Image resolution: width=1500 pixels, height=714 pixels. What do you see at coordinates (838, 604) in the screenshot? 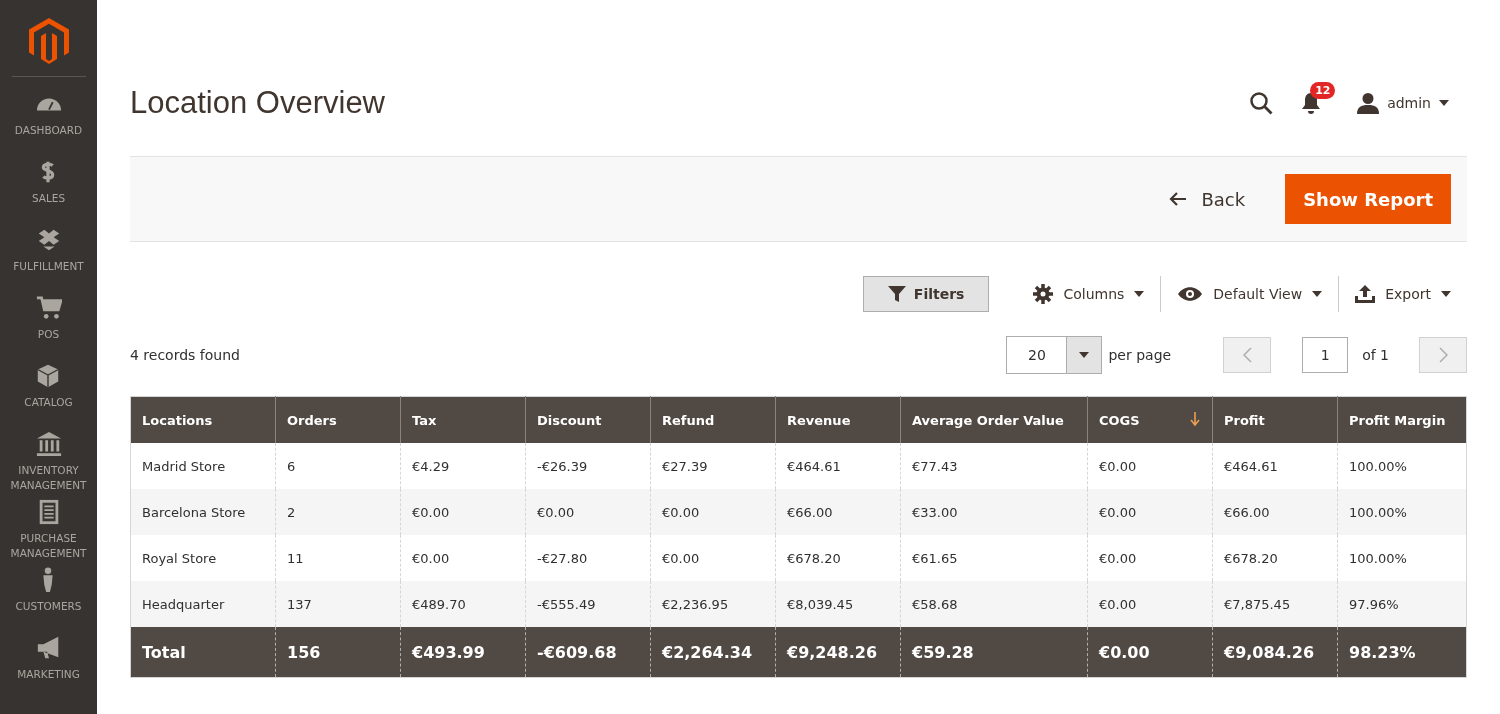
I see `table-cell: €8,039.45` at bounding box center [838, 604].